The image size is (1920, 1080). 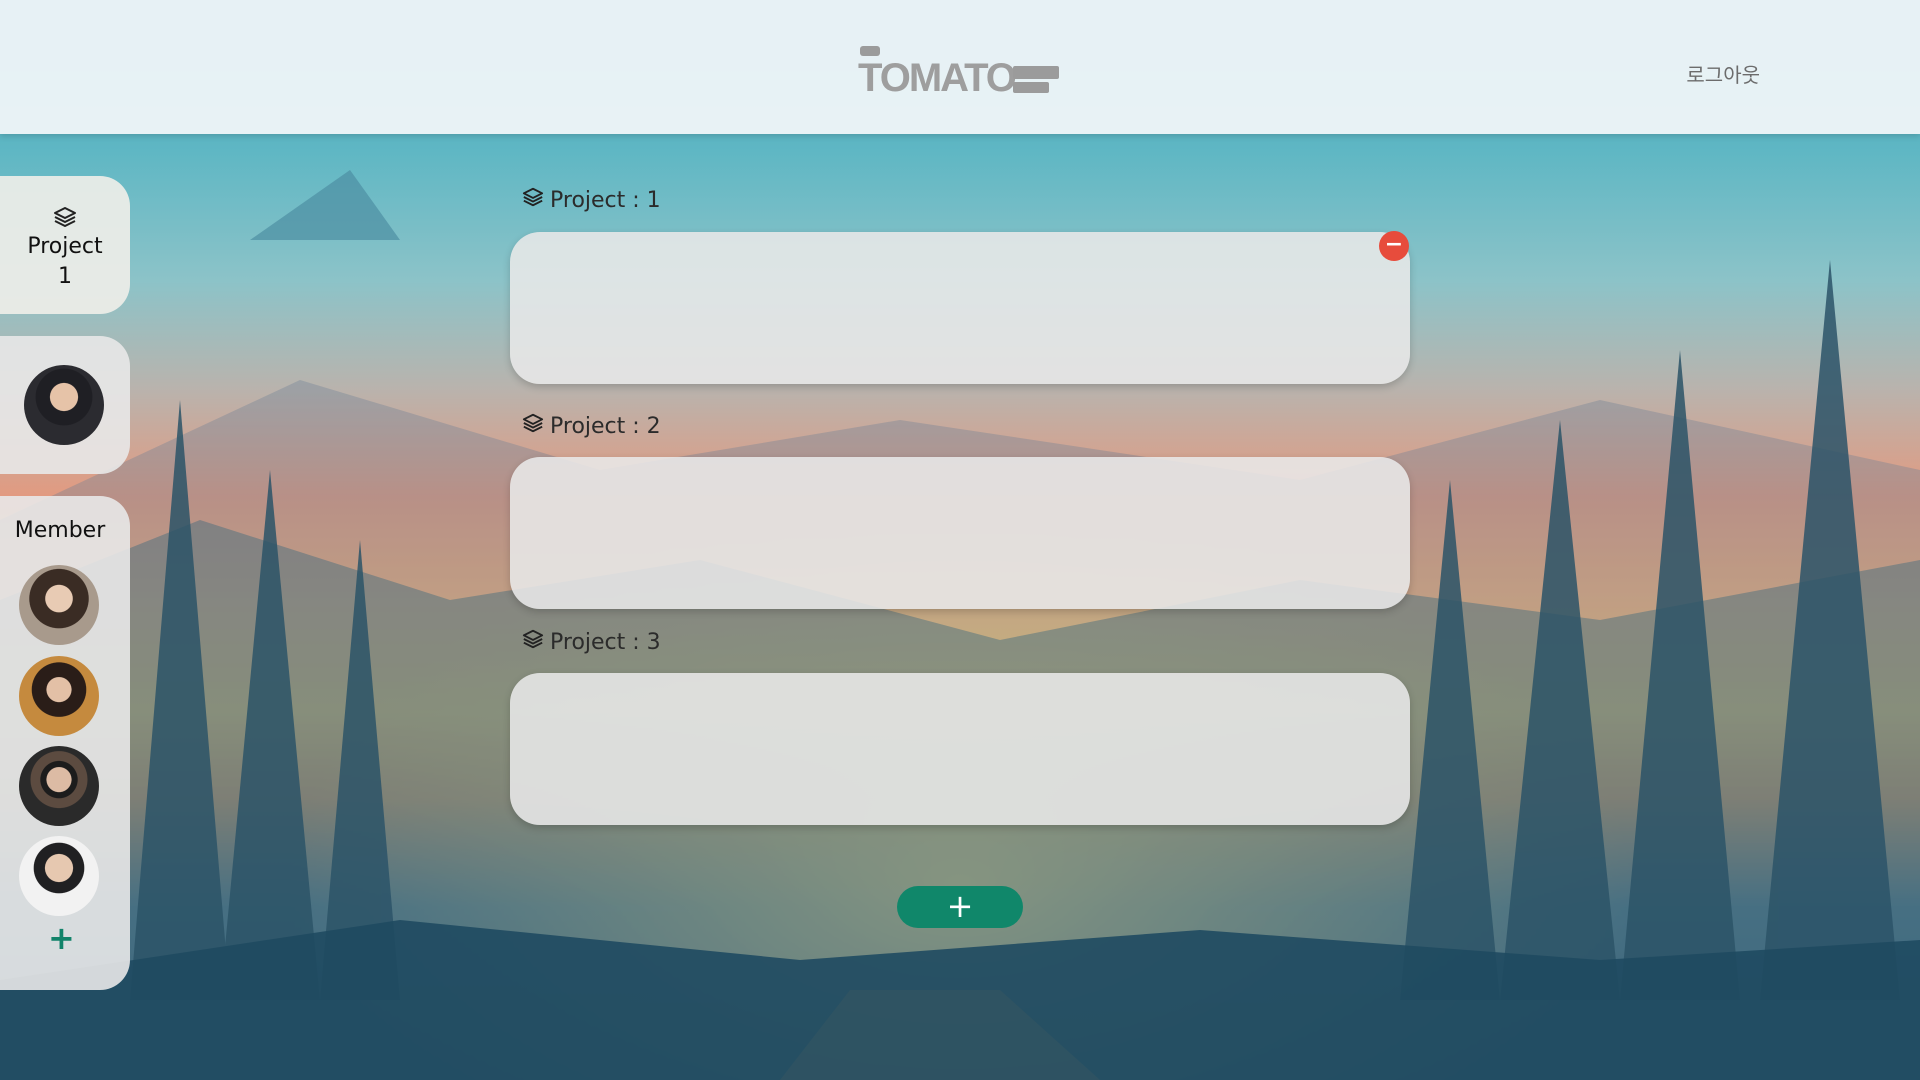 I want to click on current-project-label: Project, so click(x=65, y=246).